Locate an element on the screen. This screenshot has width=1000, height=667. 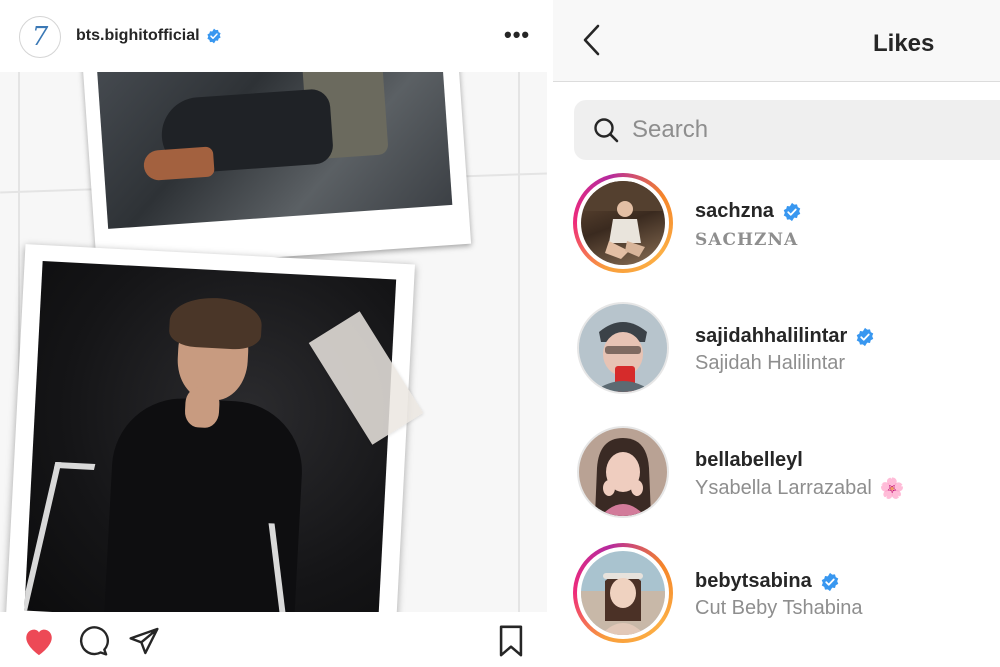
username-text: sachzna is located at coordinates (734, 211).